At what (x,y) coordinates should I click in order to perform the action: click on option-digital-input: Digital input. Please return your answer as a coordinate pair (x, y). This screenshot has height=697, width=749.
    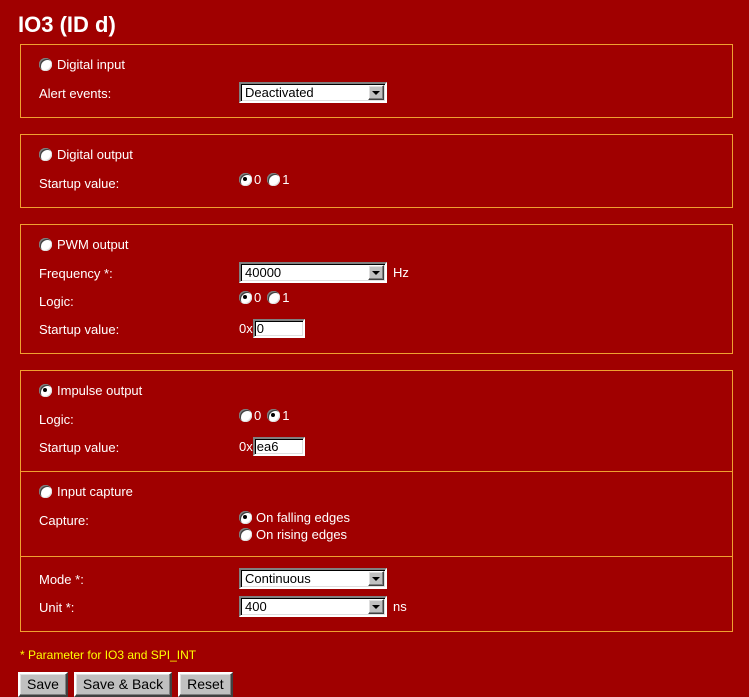
    Looking at the image, I should click on (376, 66).